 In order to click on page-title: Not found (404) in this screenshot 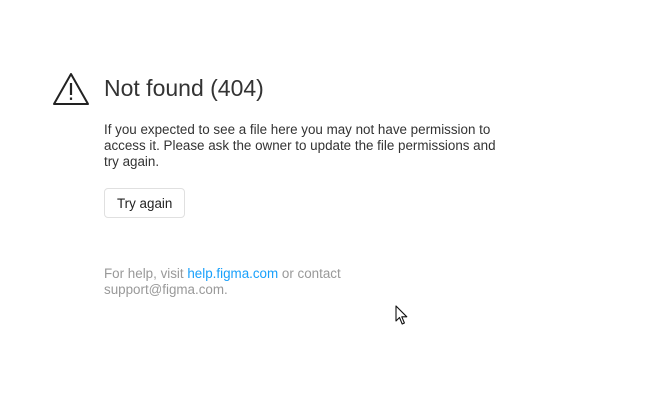, I will do `click(184, 88)`.